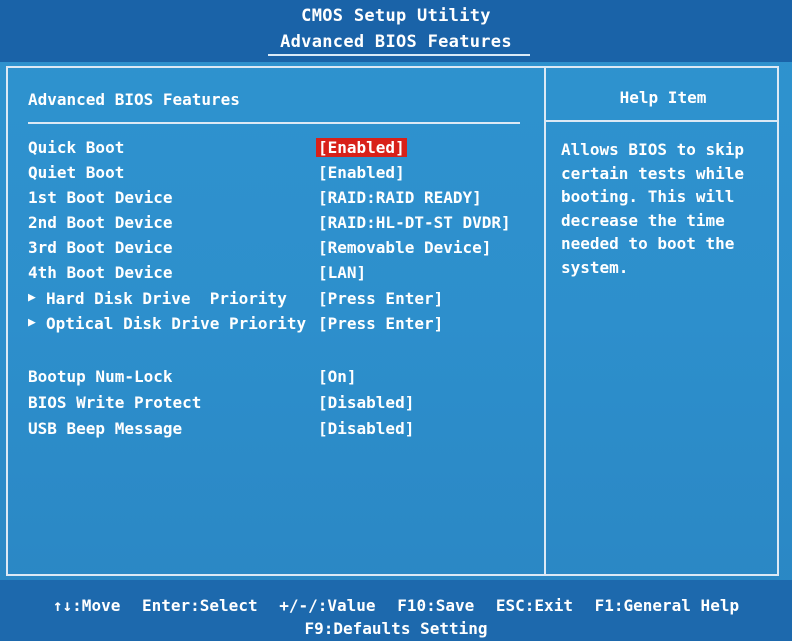  I want to click on setting-row-quiet-boot: Quiet Boot [Enabled], so click(270, 175).